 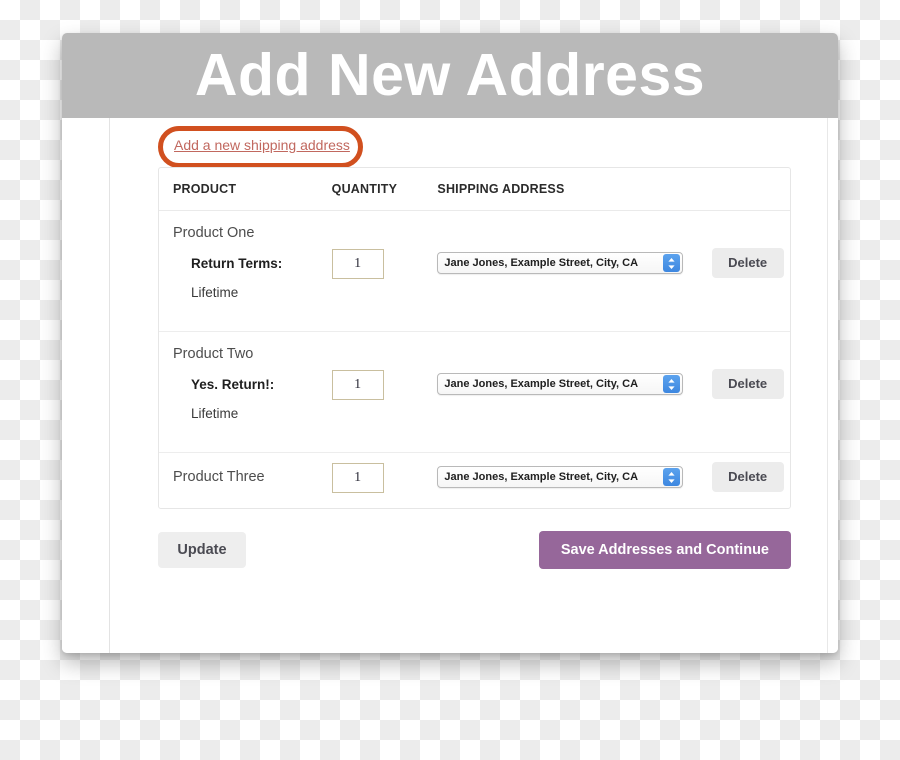 I want to click on table-header-row: PRODUCT QUANTITY SHIPPING ADDRESS, so click(x=474, y=189).